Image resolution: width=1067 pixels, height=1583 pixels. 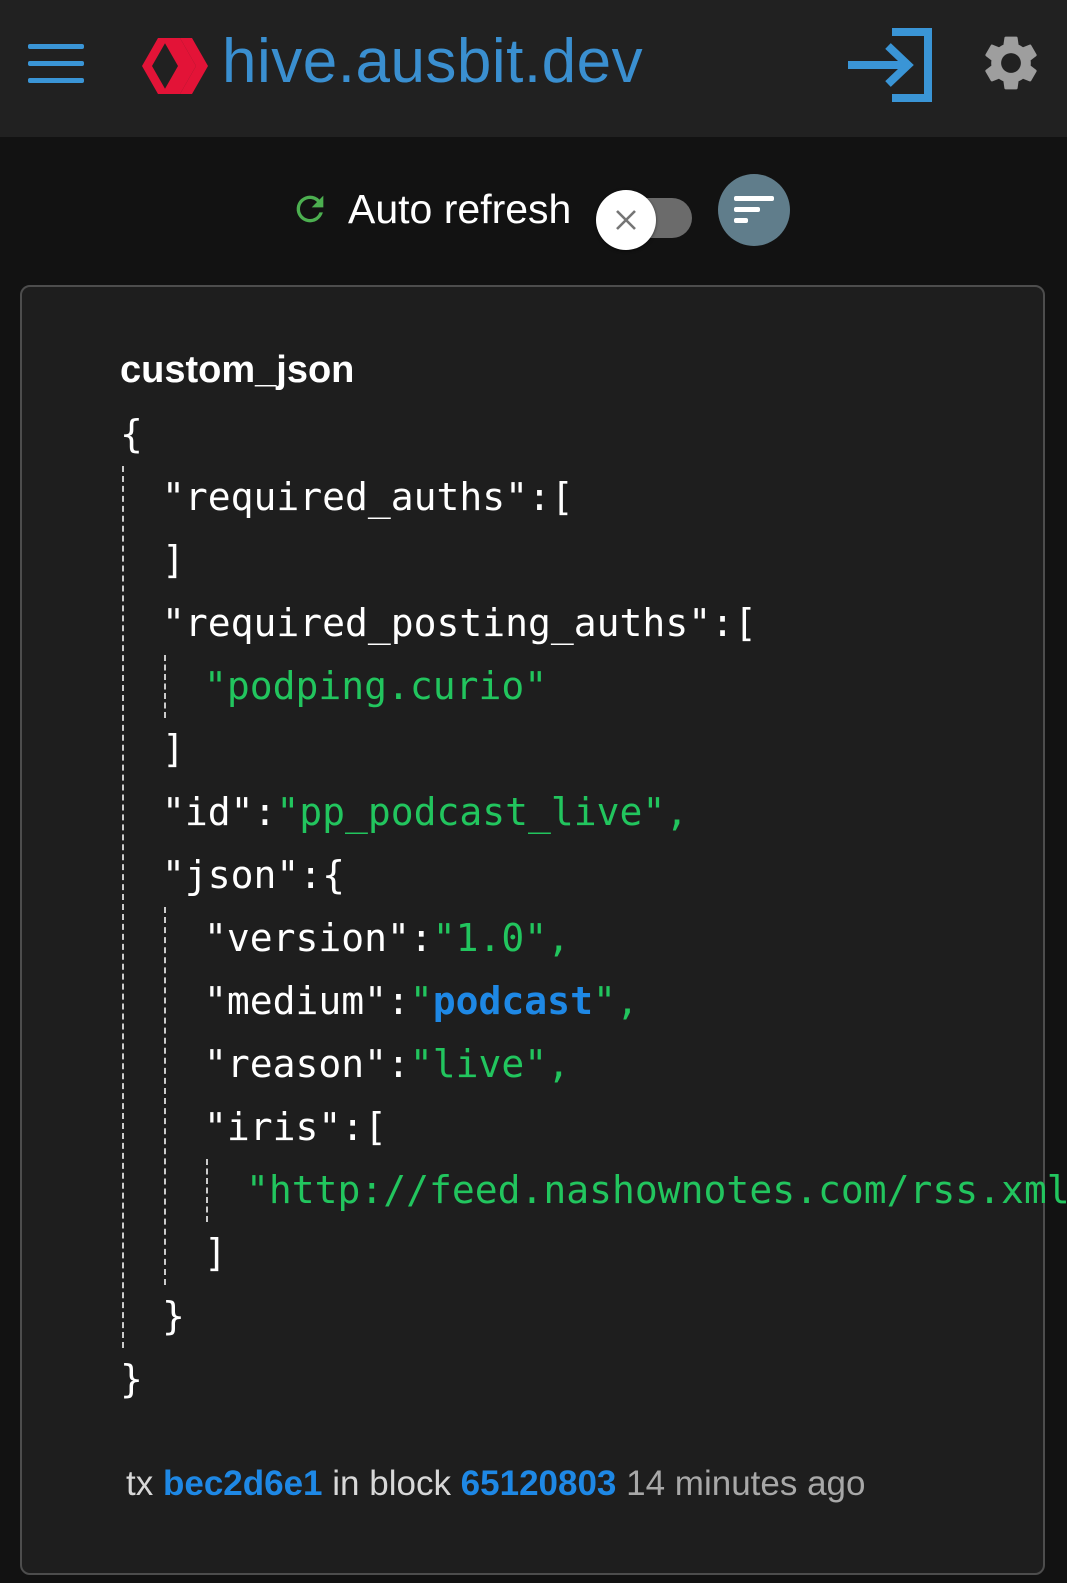 I want to click on in-block-label: in block, so click(x=391, y=1483).